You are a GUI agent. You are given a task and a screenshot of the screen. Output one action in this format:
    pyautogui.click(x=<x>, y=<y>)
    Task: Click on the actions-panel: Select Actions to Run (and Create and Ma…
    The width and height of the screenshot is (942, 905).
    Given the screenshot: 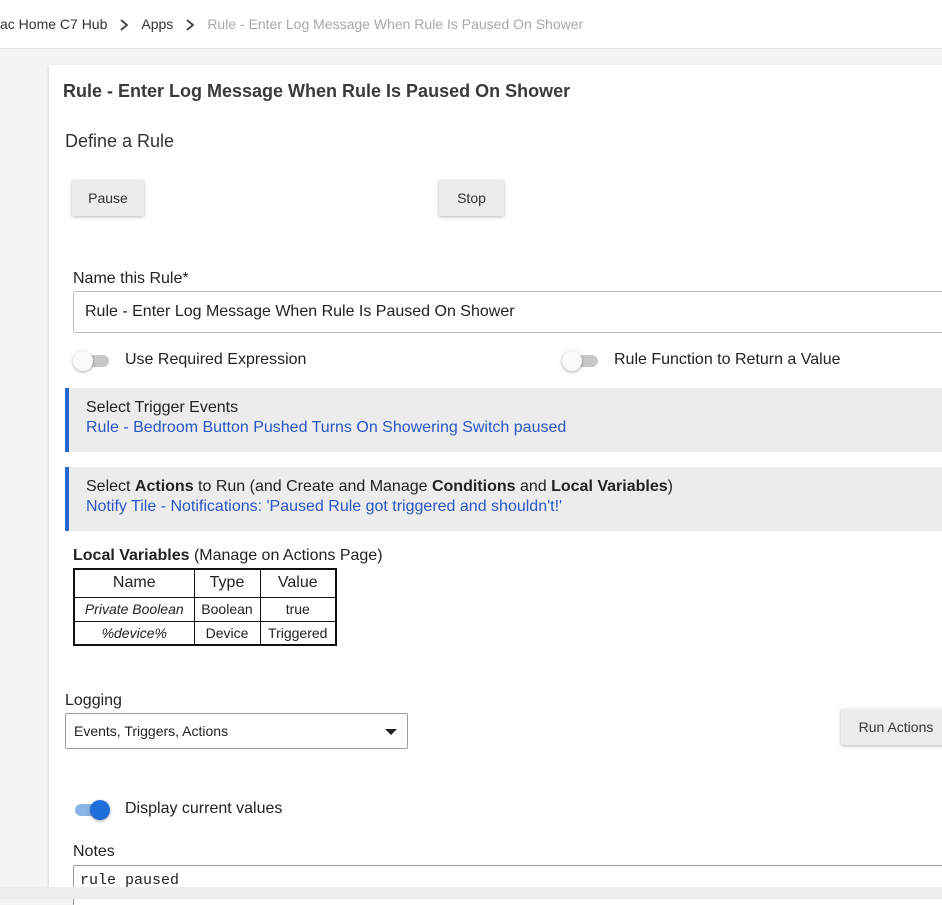 What is the action you would take?
    pyautogui.click(x=503, y=499)
    